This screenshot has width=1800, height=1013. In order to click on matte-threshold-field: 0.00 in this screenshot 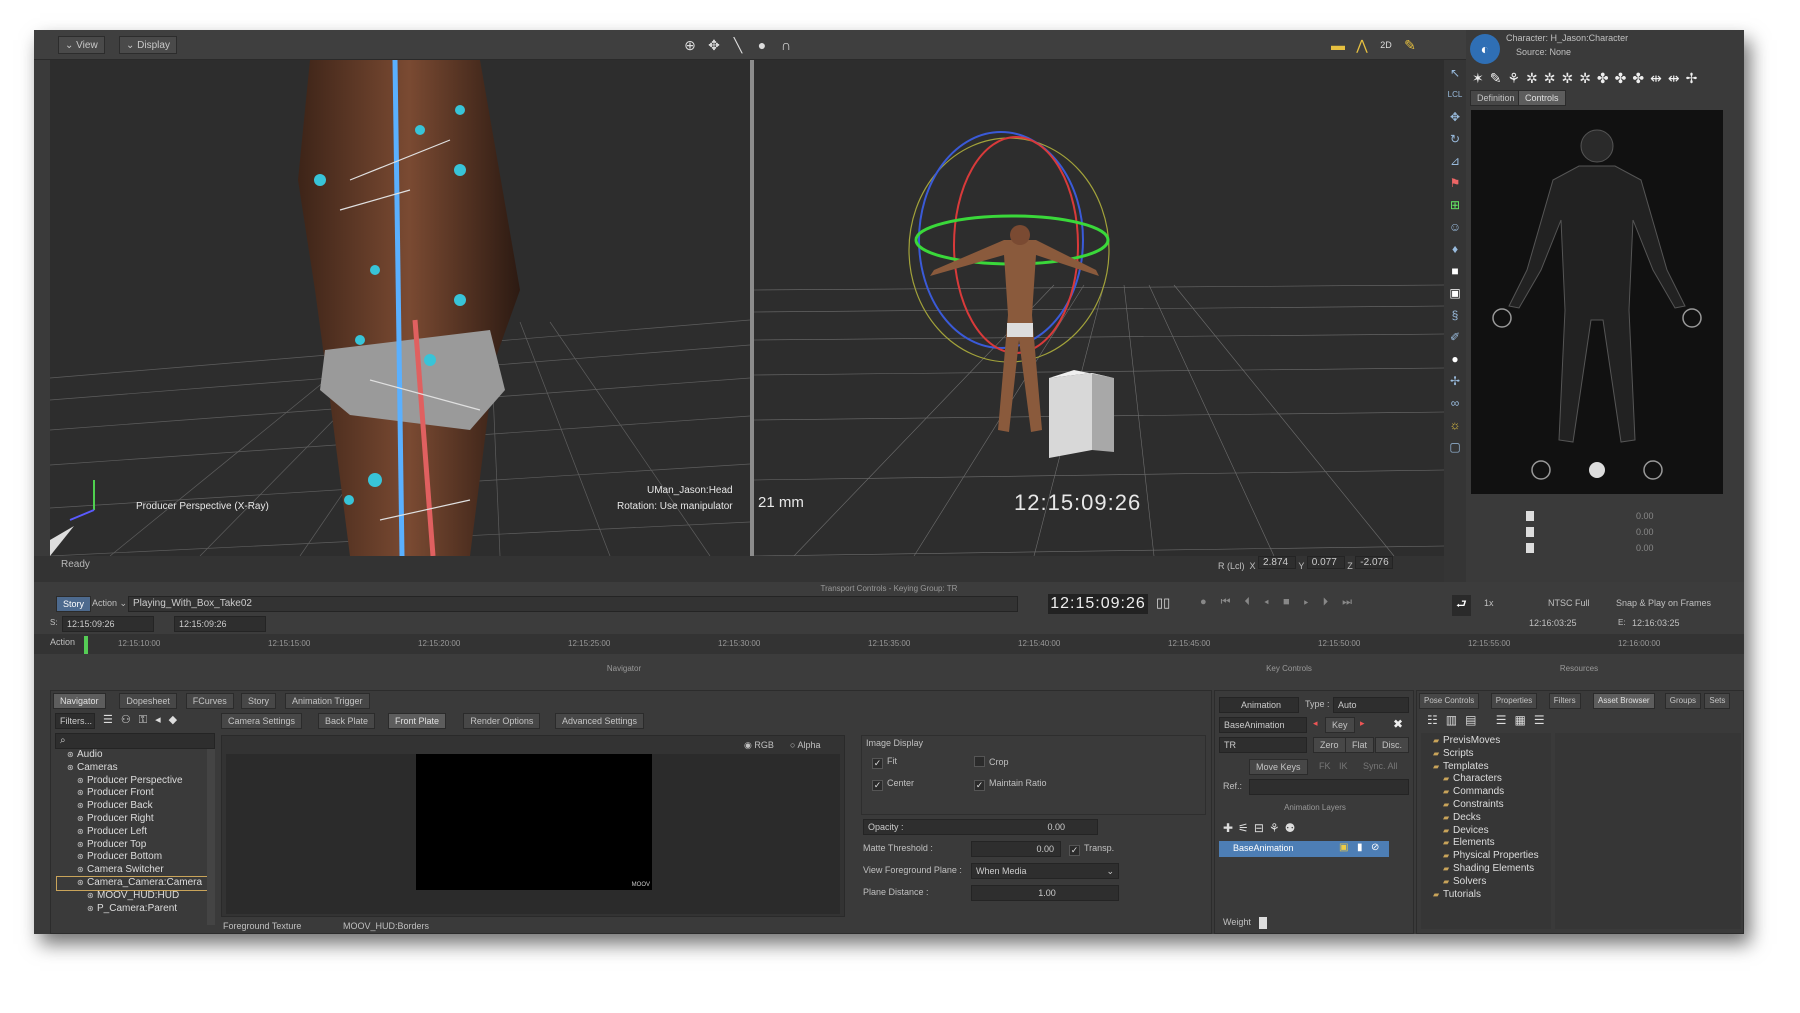, I will do `click(1016, 849)`.